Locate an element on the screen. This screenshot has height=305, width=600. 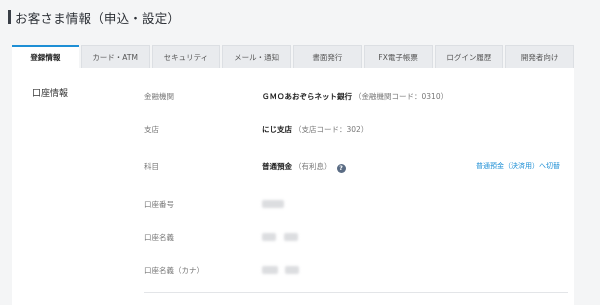
subject-note: （有利息） is located at coordinates (313, 166).